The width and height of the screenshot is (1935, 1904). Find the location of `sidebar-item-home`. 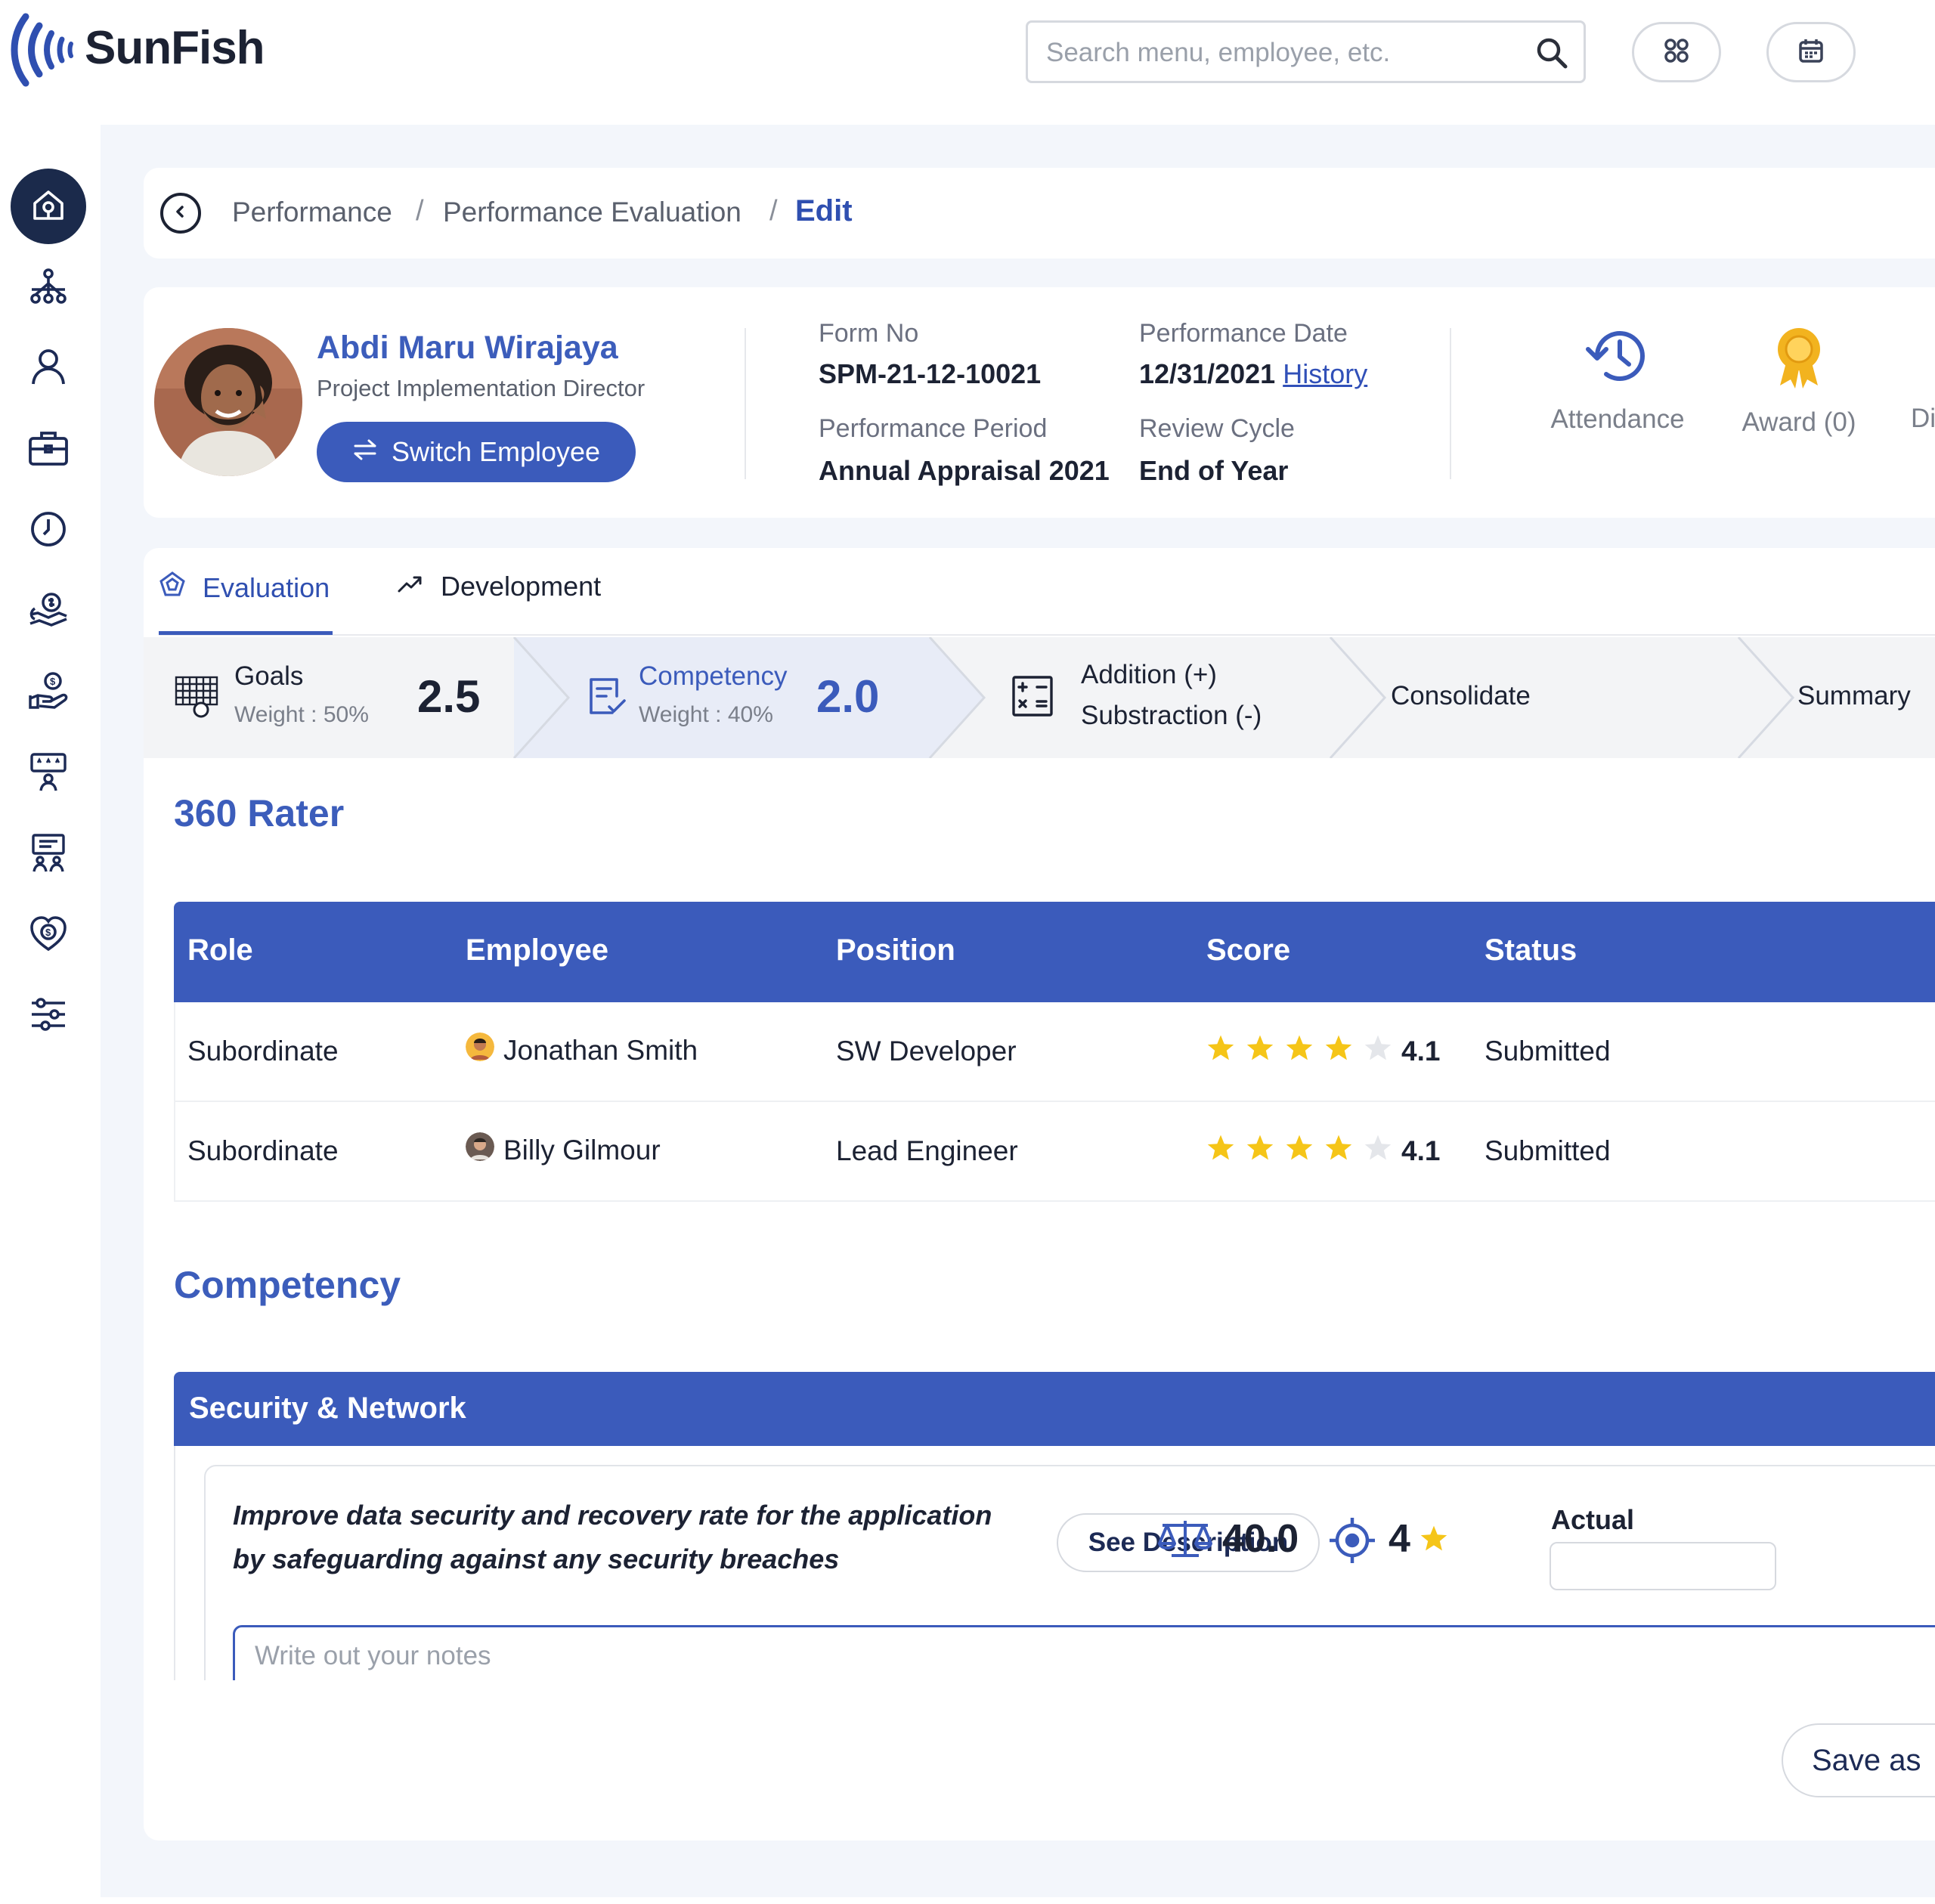

sidebar-item-home is located at coordinates (49, 206).